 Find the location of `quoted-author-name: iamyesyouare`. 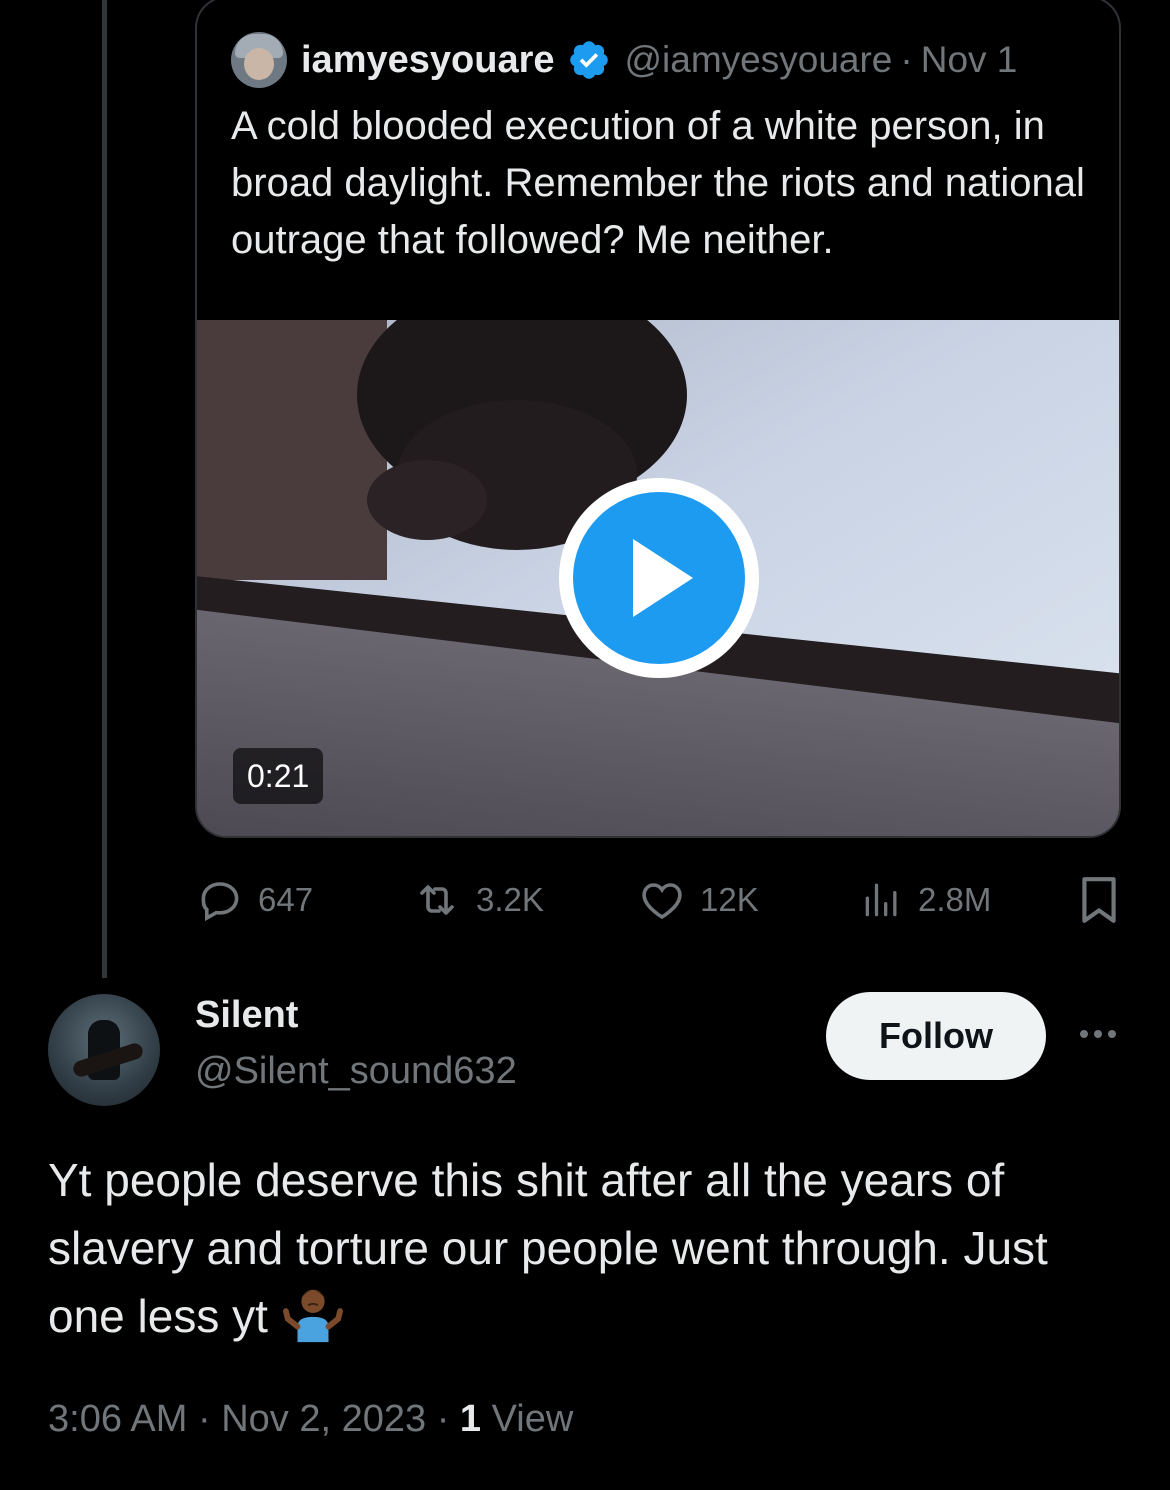

quoted-author-name: iamyesyouare is located at coordinates (428, 60).